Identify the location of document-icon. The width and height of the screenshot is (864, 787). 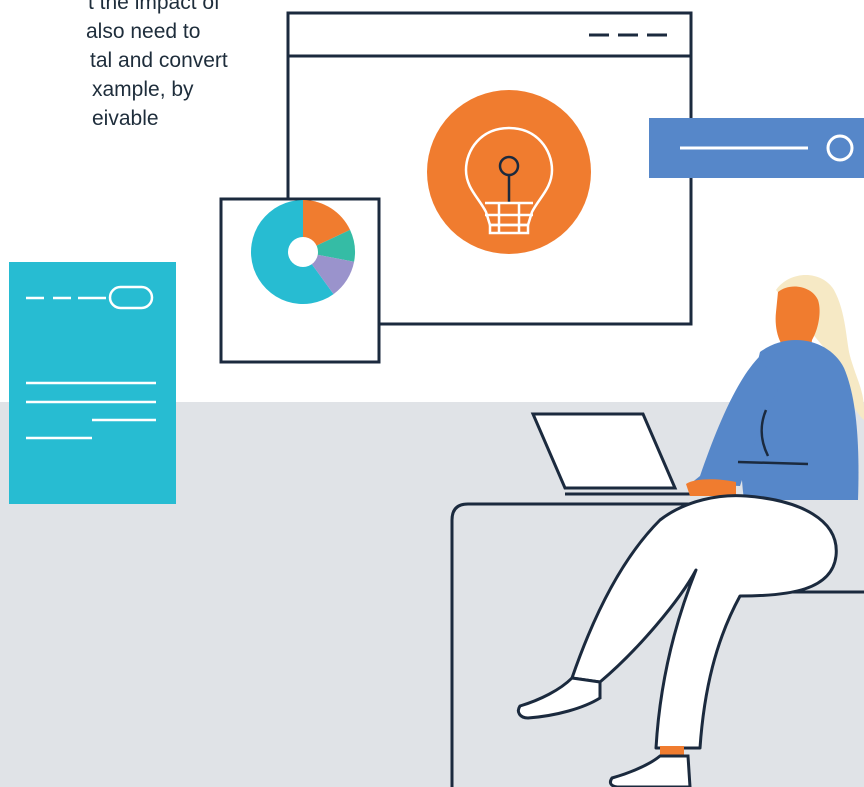
(92, 383).